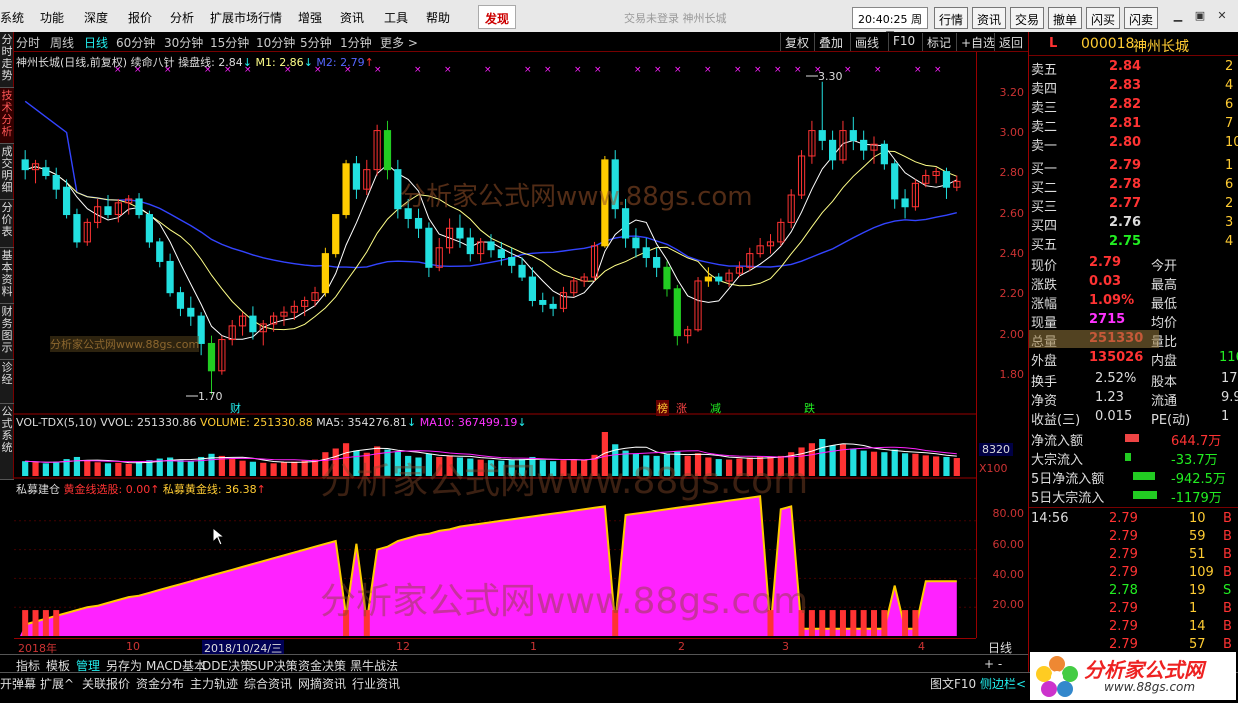  I want to click on zoom-controls: + -, so click(993, 664).